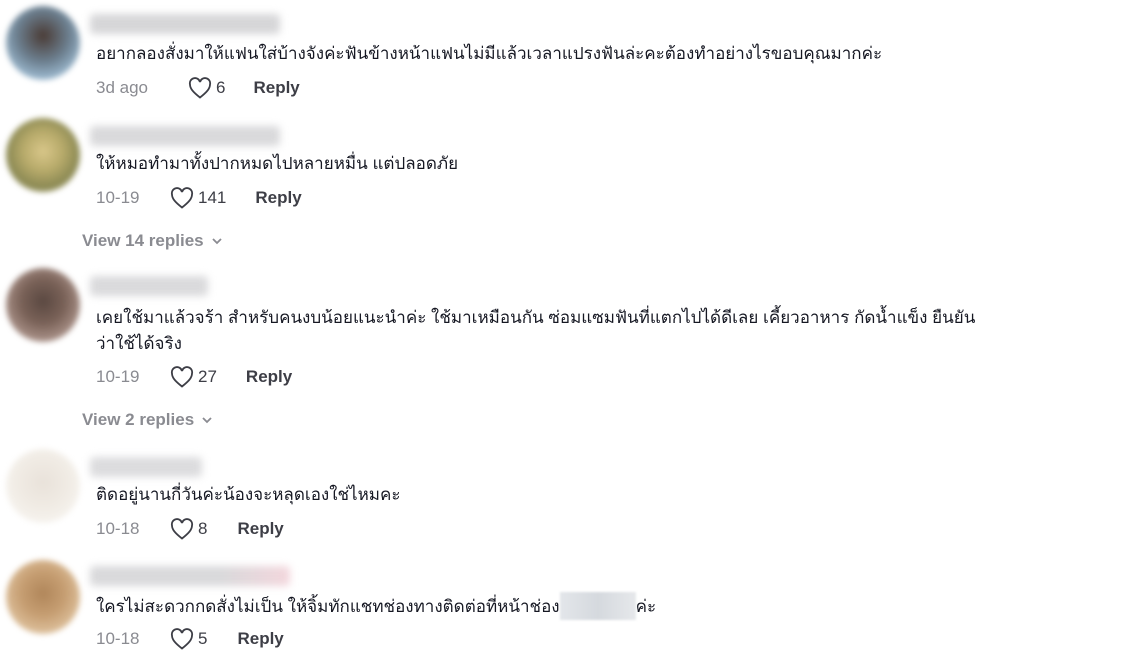  Describe the element at coordinates (221, 87) in the screenshot. I see `like-count: 6` at that location.